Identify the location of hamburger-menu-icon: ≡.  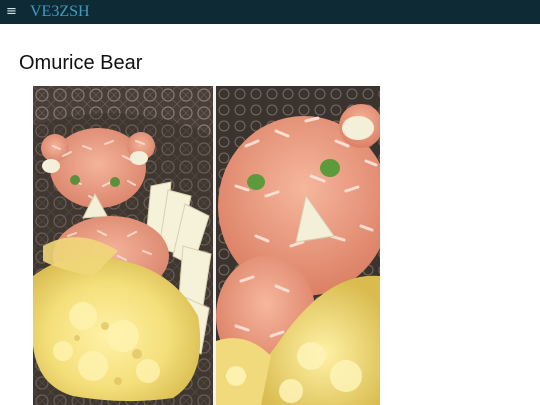
(13, 12).